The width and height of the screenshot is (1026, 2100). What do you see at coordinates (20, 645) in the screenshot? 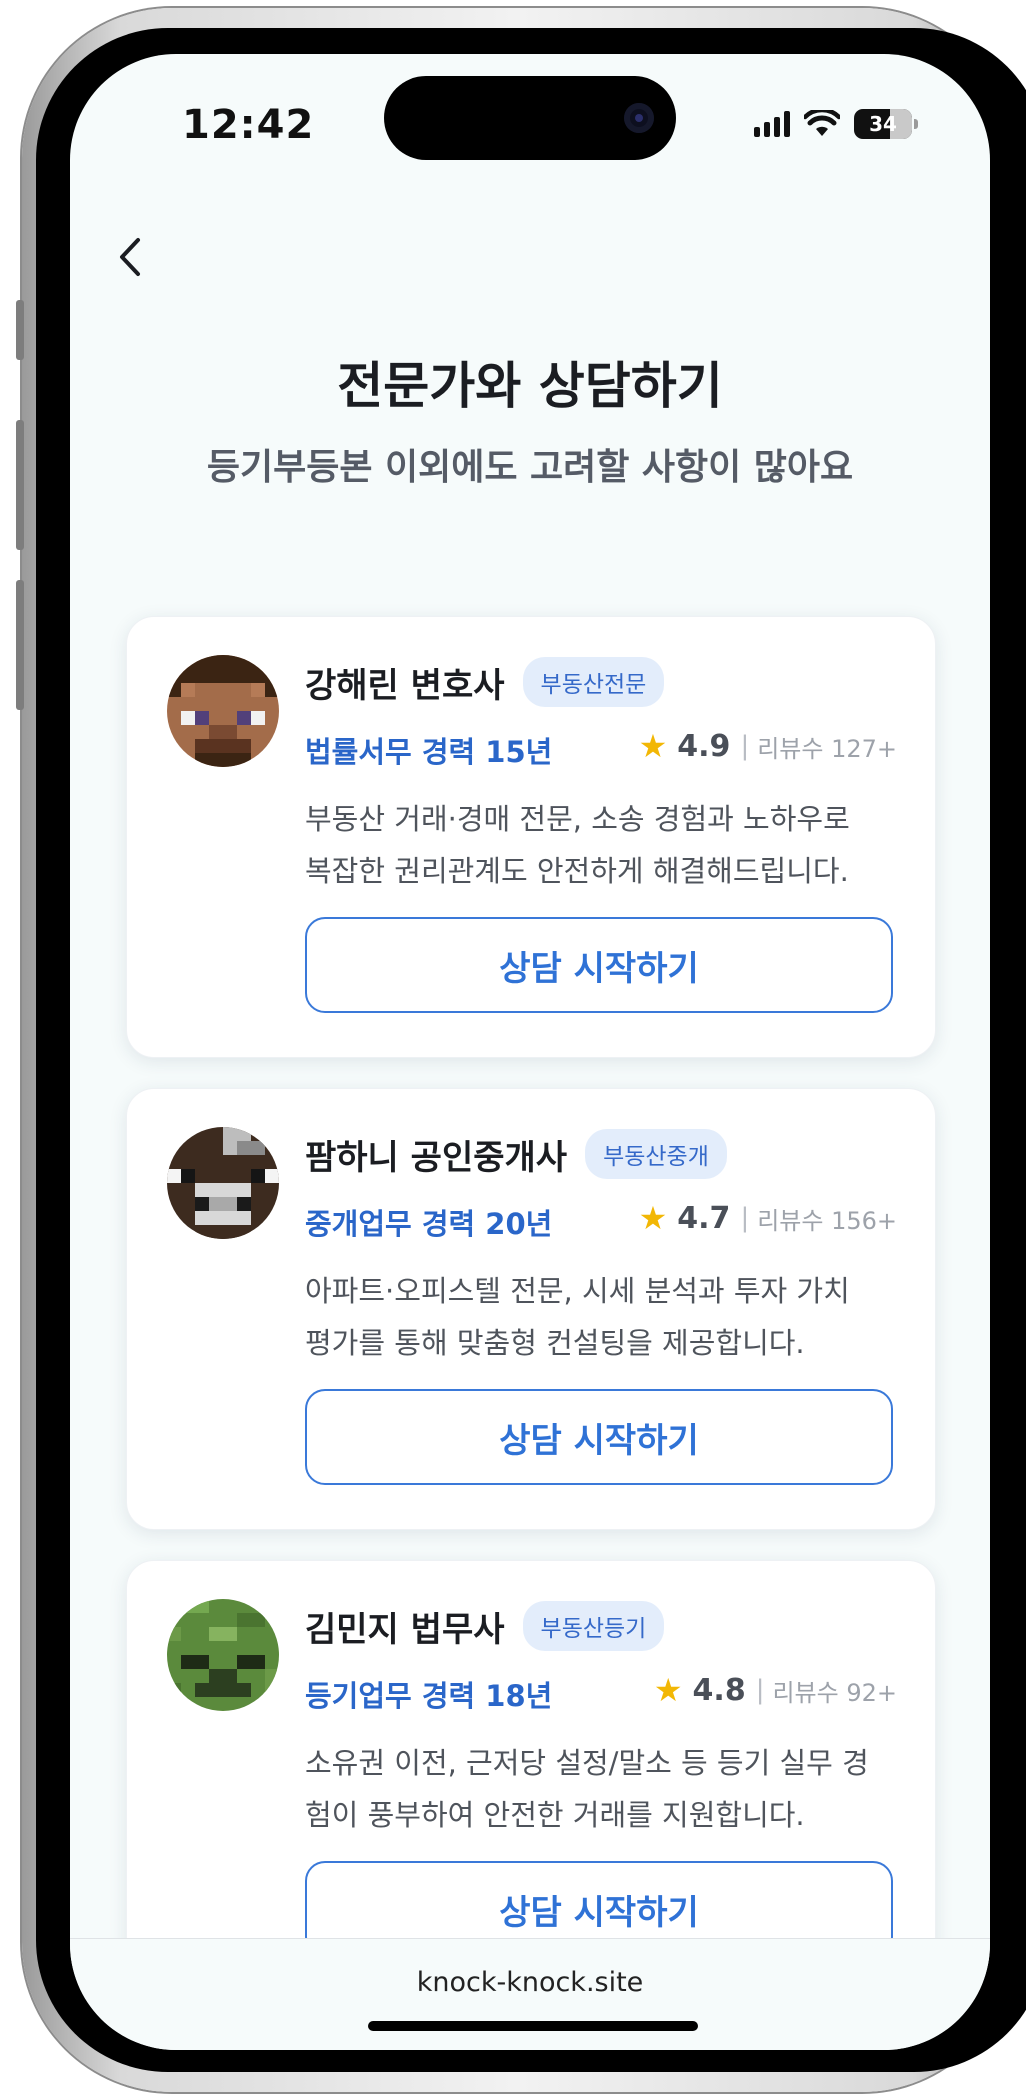
I see `volume-down-button` at bounding box center [20, 645].